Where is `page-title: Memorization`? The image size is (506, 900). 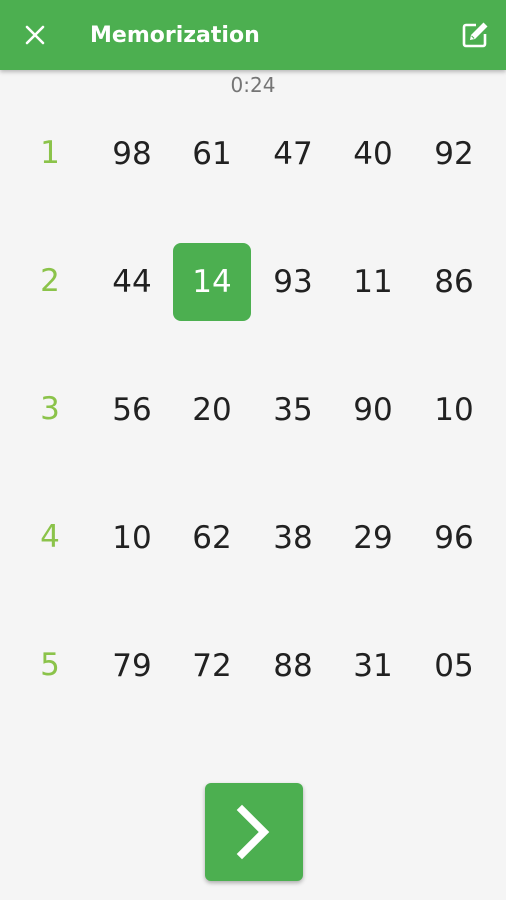
page-title: Memorization is located at coordinates (175, 35).